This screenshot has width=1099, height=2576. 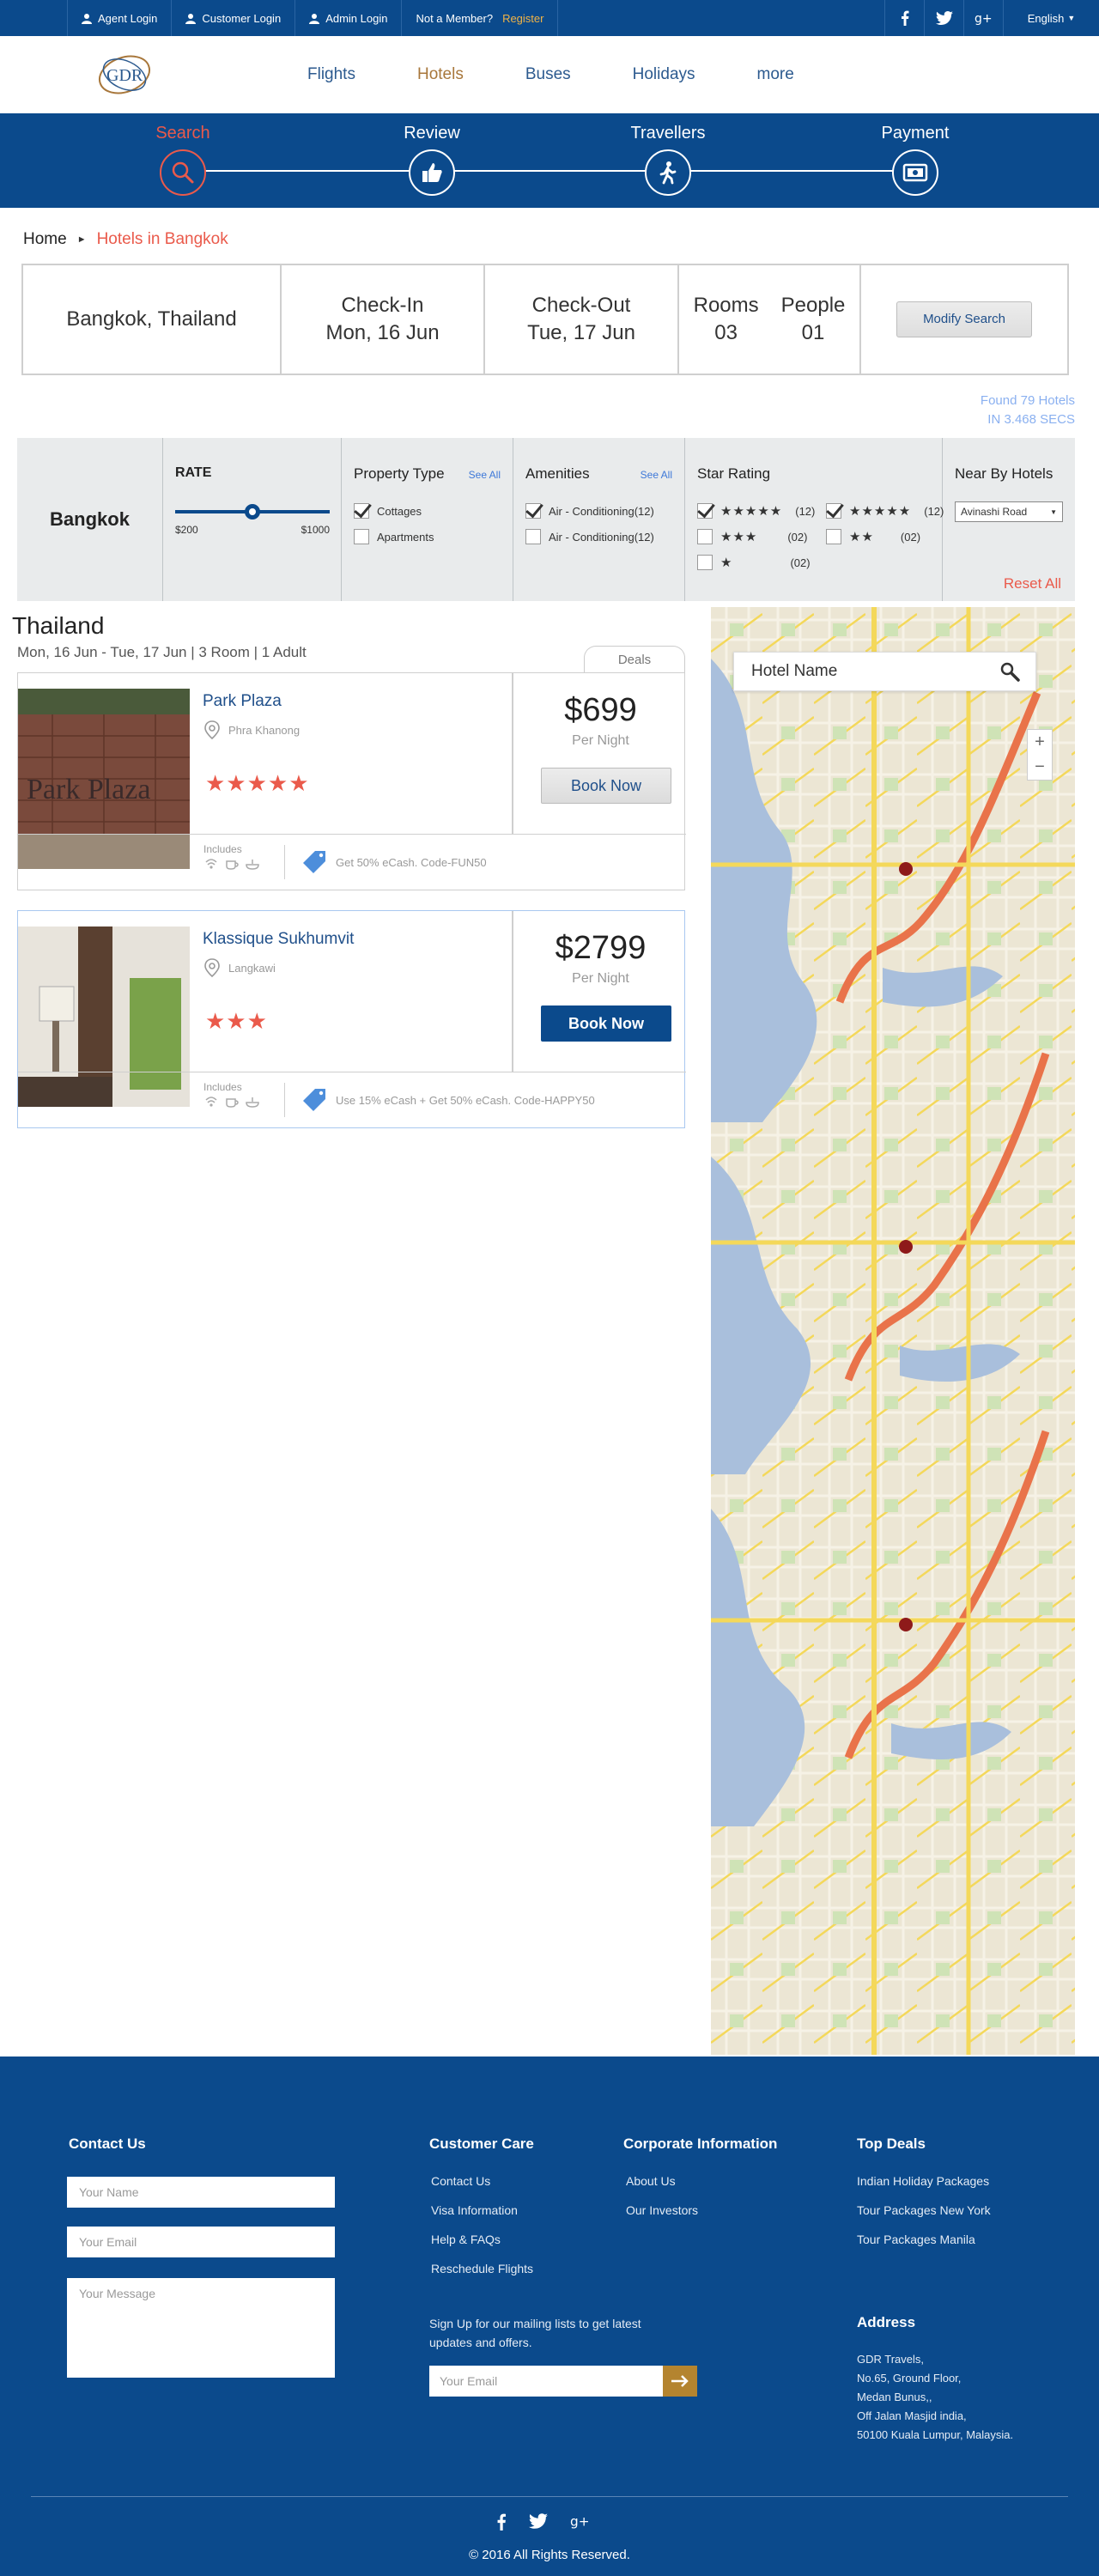 What do you see at coordinates (1009, 671) in the screenshot?
I see `search-icon` at bounding box center [1009, 671].